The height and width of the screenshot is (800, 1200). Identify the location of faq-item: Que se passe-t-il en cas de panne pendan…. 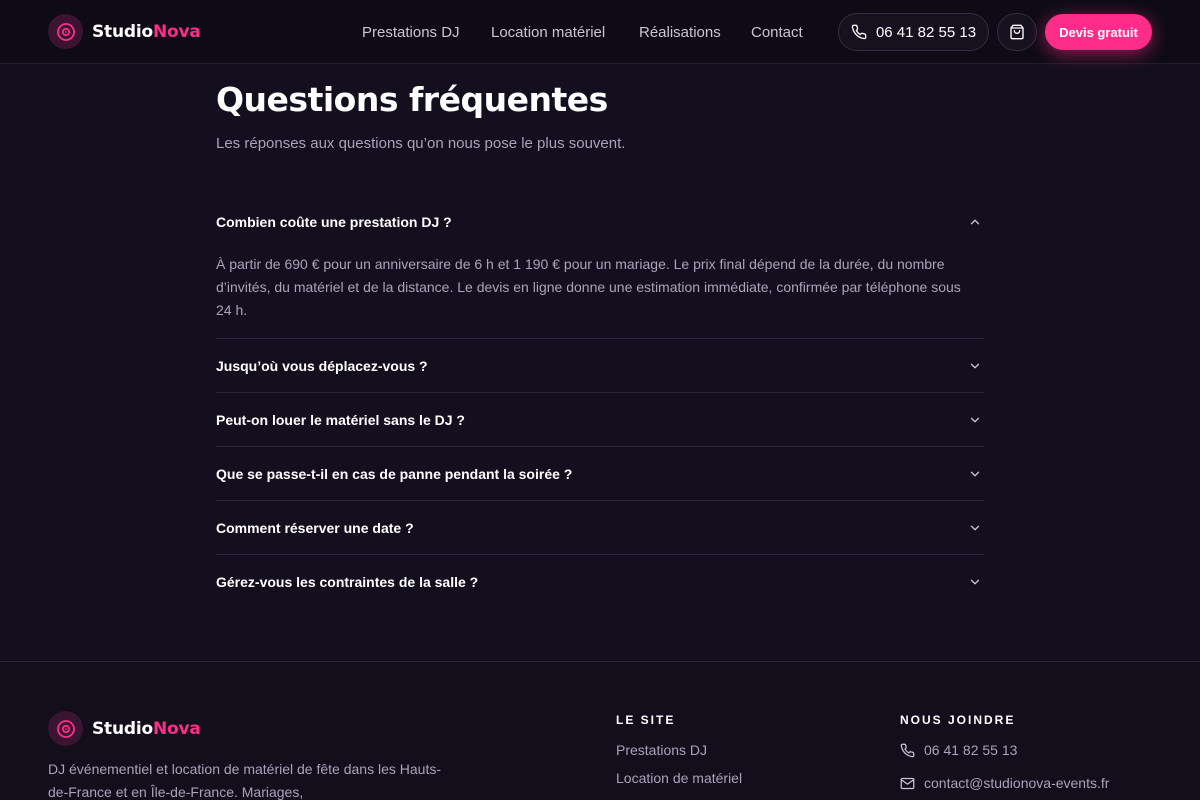
(600, 474).